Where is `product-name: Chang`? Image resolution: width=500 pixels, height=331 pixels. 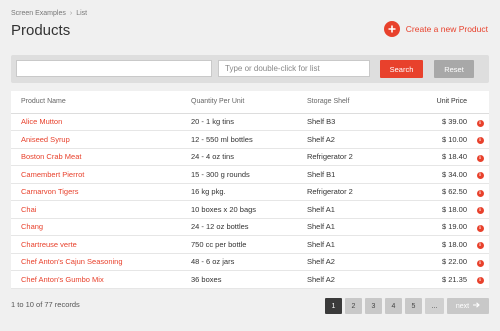 product-name: Chang is located at coordinates (101, 227).